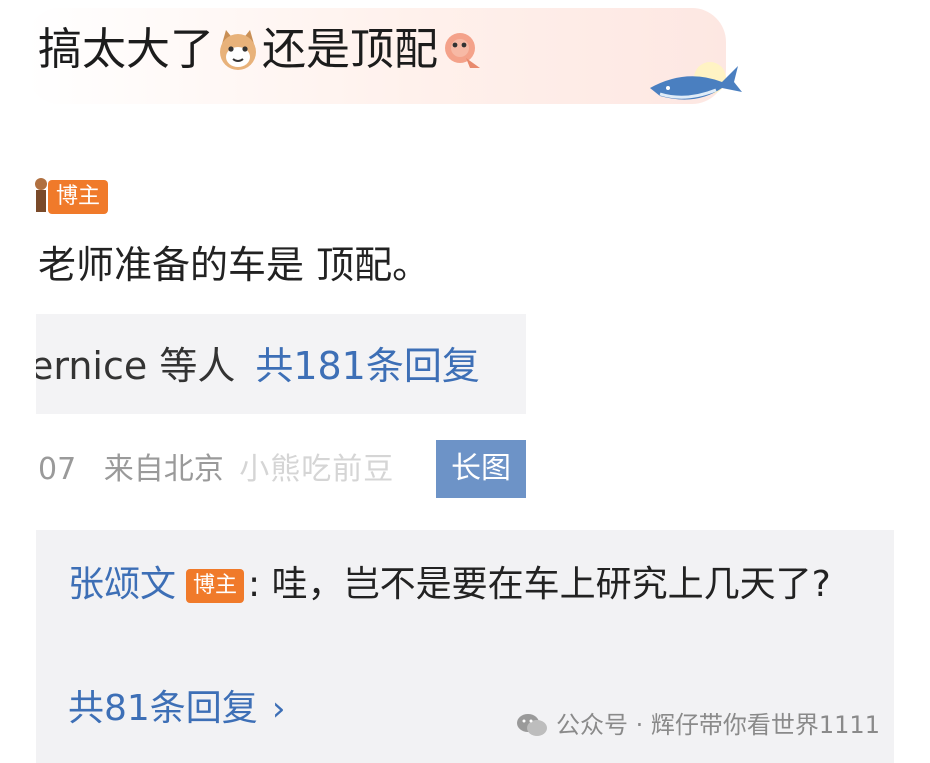 The width and height of the screenshot is (930, 763). I want to click on whale-icon, so click(696, 81).